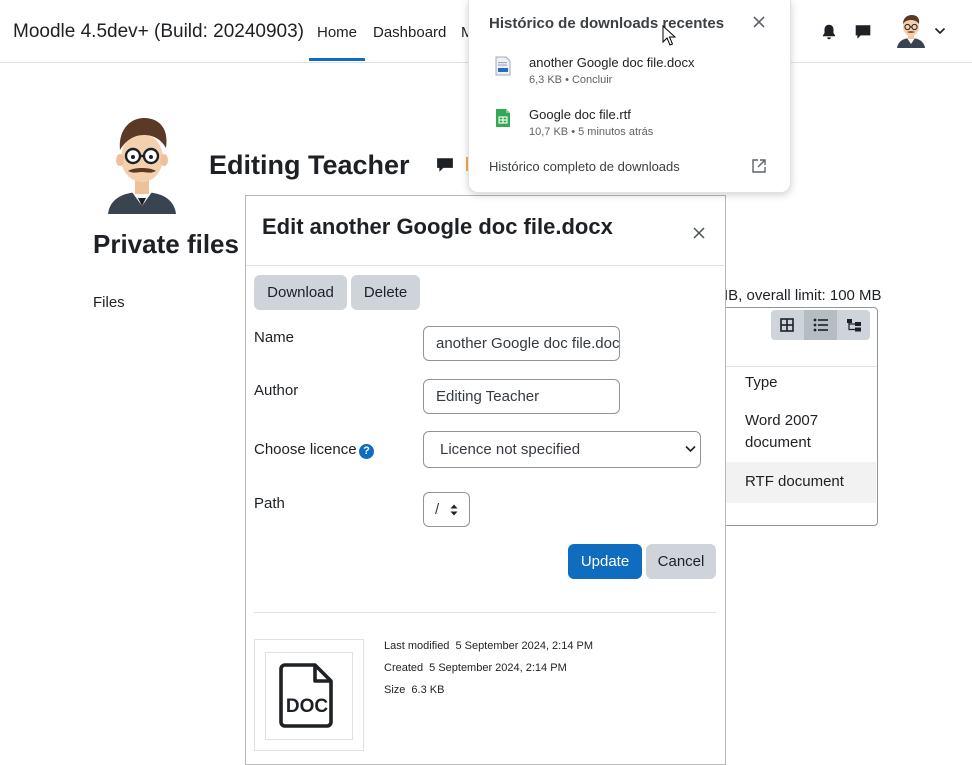 Image resolution: width=972 pixels, height=765 pixels. I want to click on column-header-type: Type, so click(761, 382).